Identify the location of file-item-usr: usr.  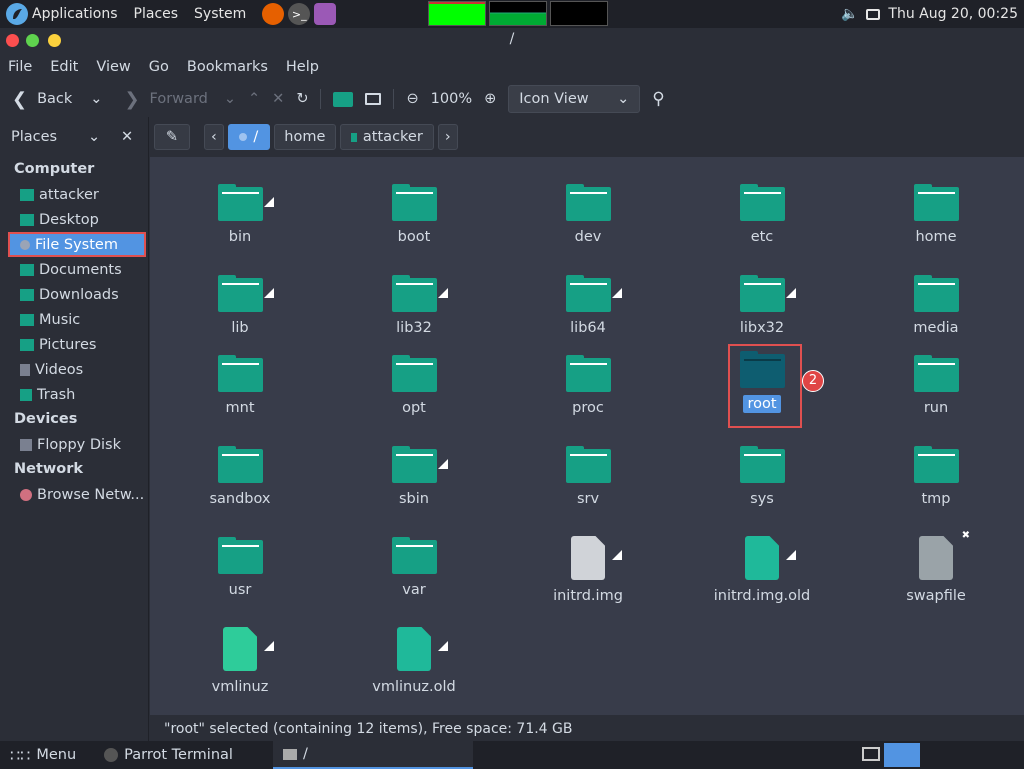
(240, 567).